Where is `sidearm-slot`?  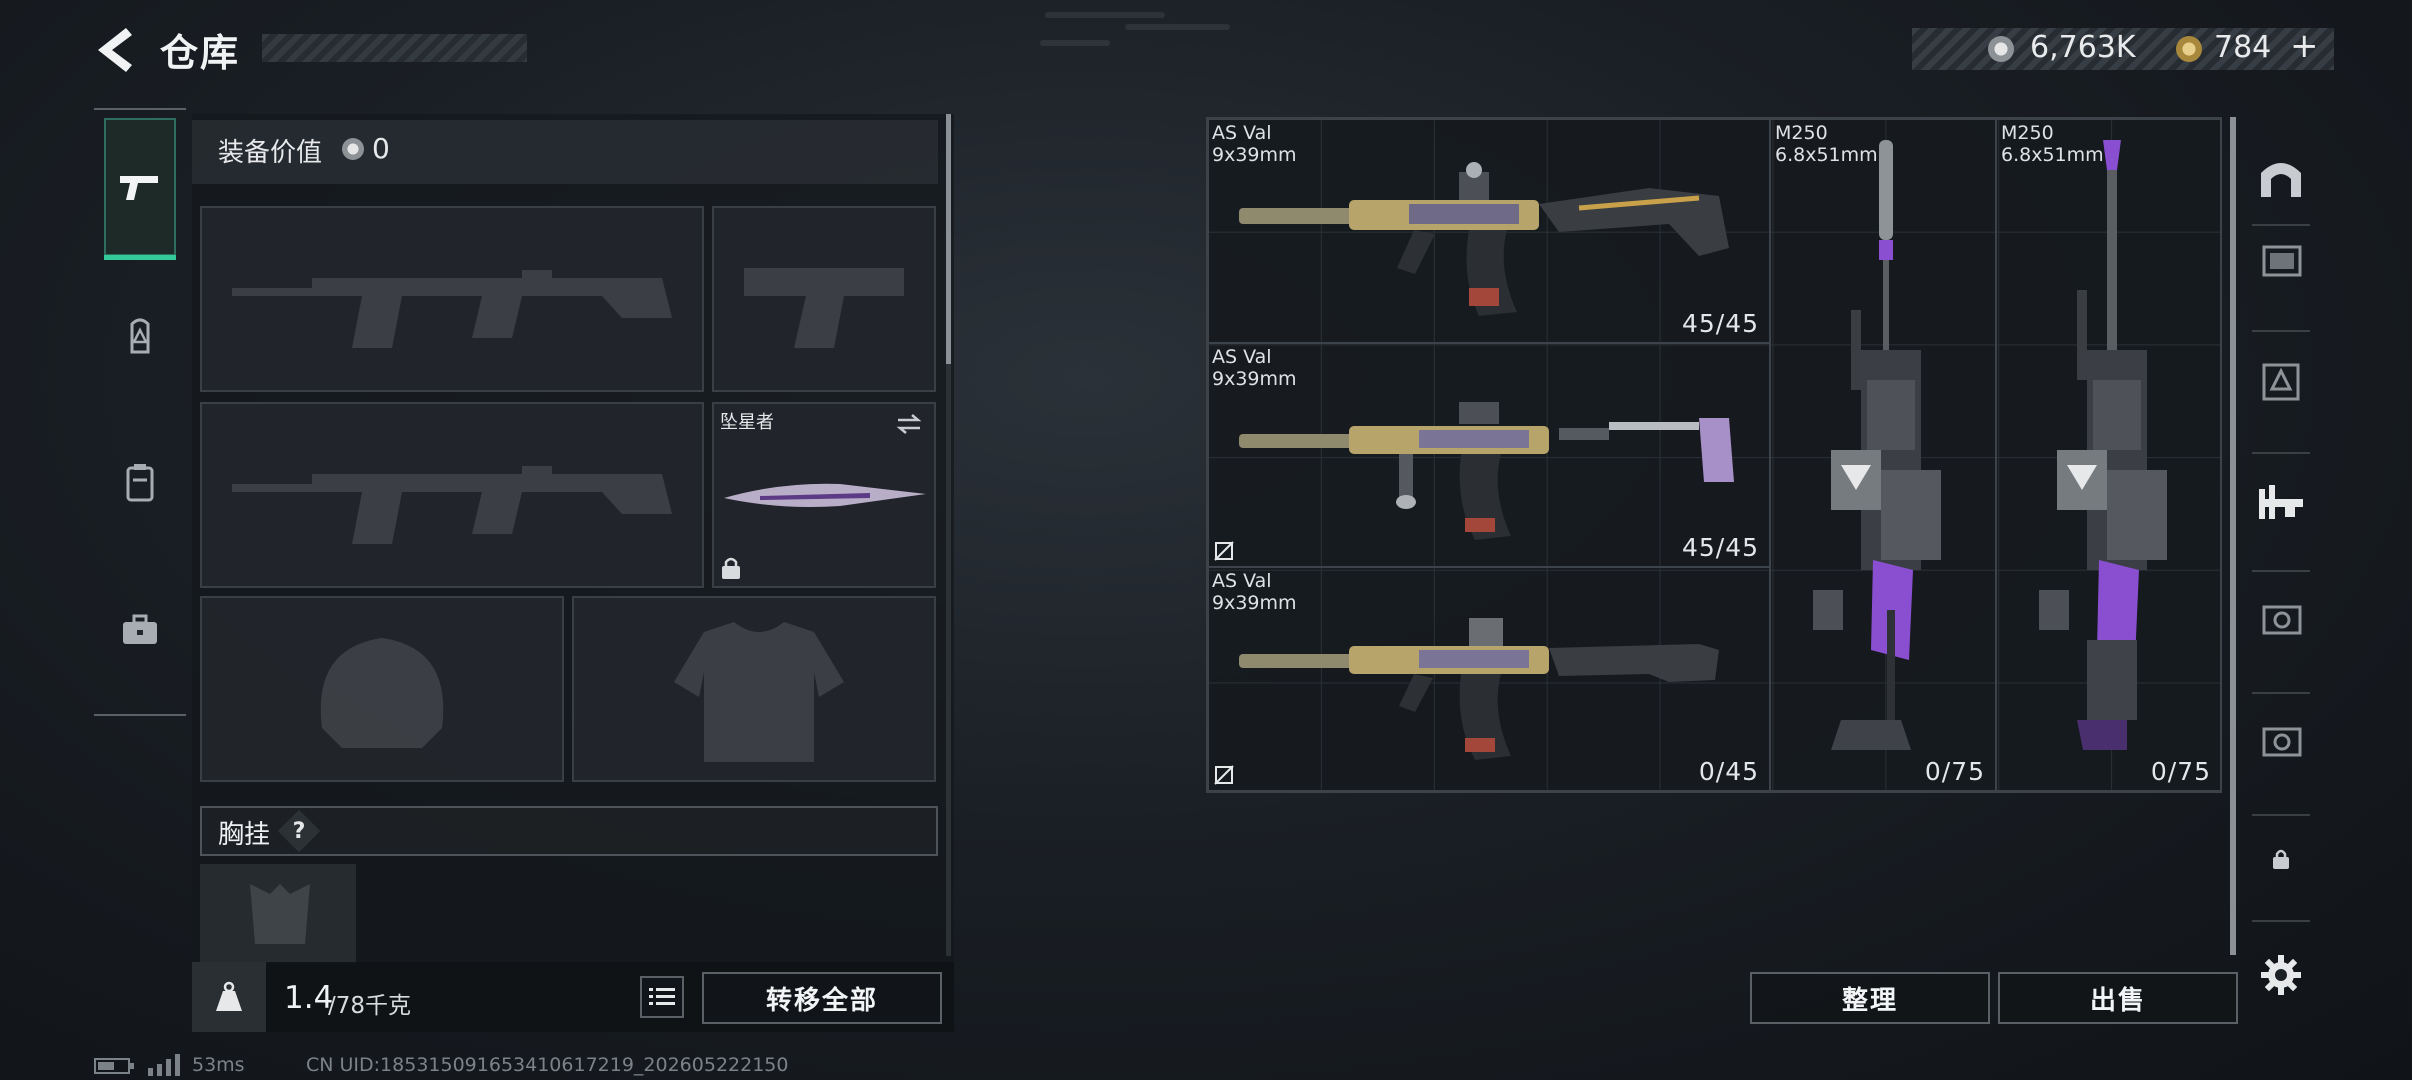 sidearm-slot is located at coordinates (824, 299).